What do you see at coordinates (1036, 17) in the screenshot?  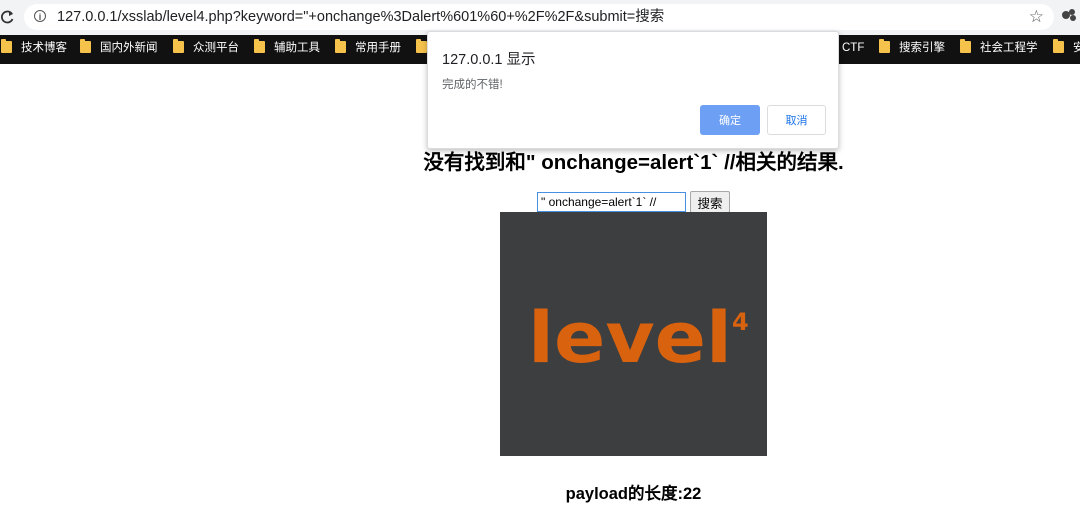 I see `bookmark-star-icon: ☆` at bounding box center [1036, 17].